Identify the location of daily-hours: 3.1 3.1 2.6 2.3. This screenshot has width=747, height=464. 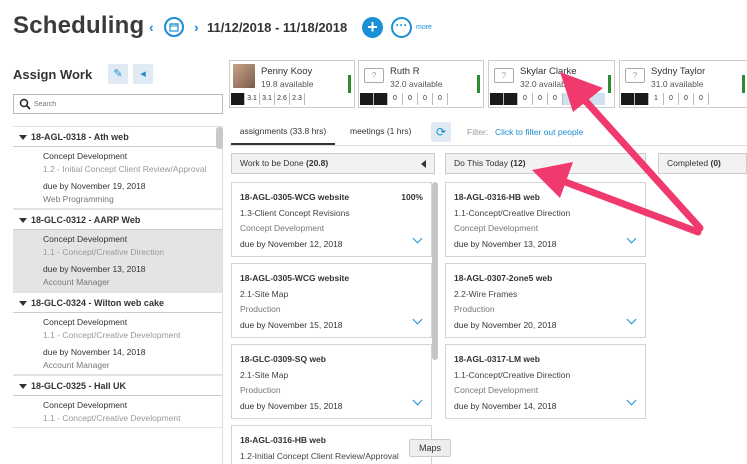
(268, 99).